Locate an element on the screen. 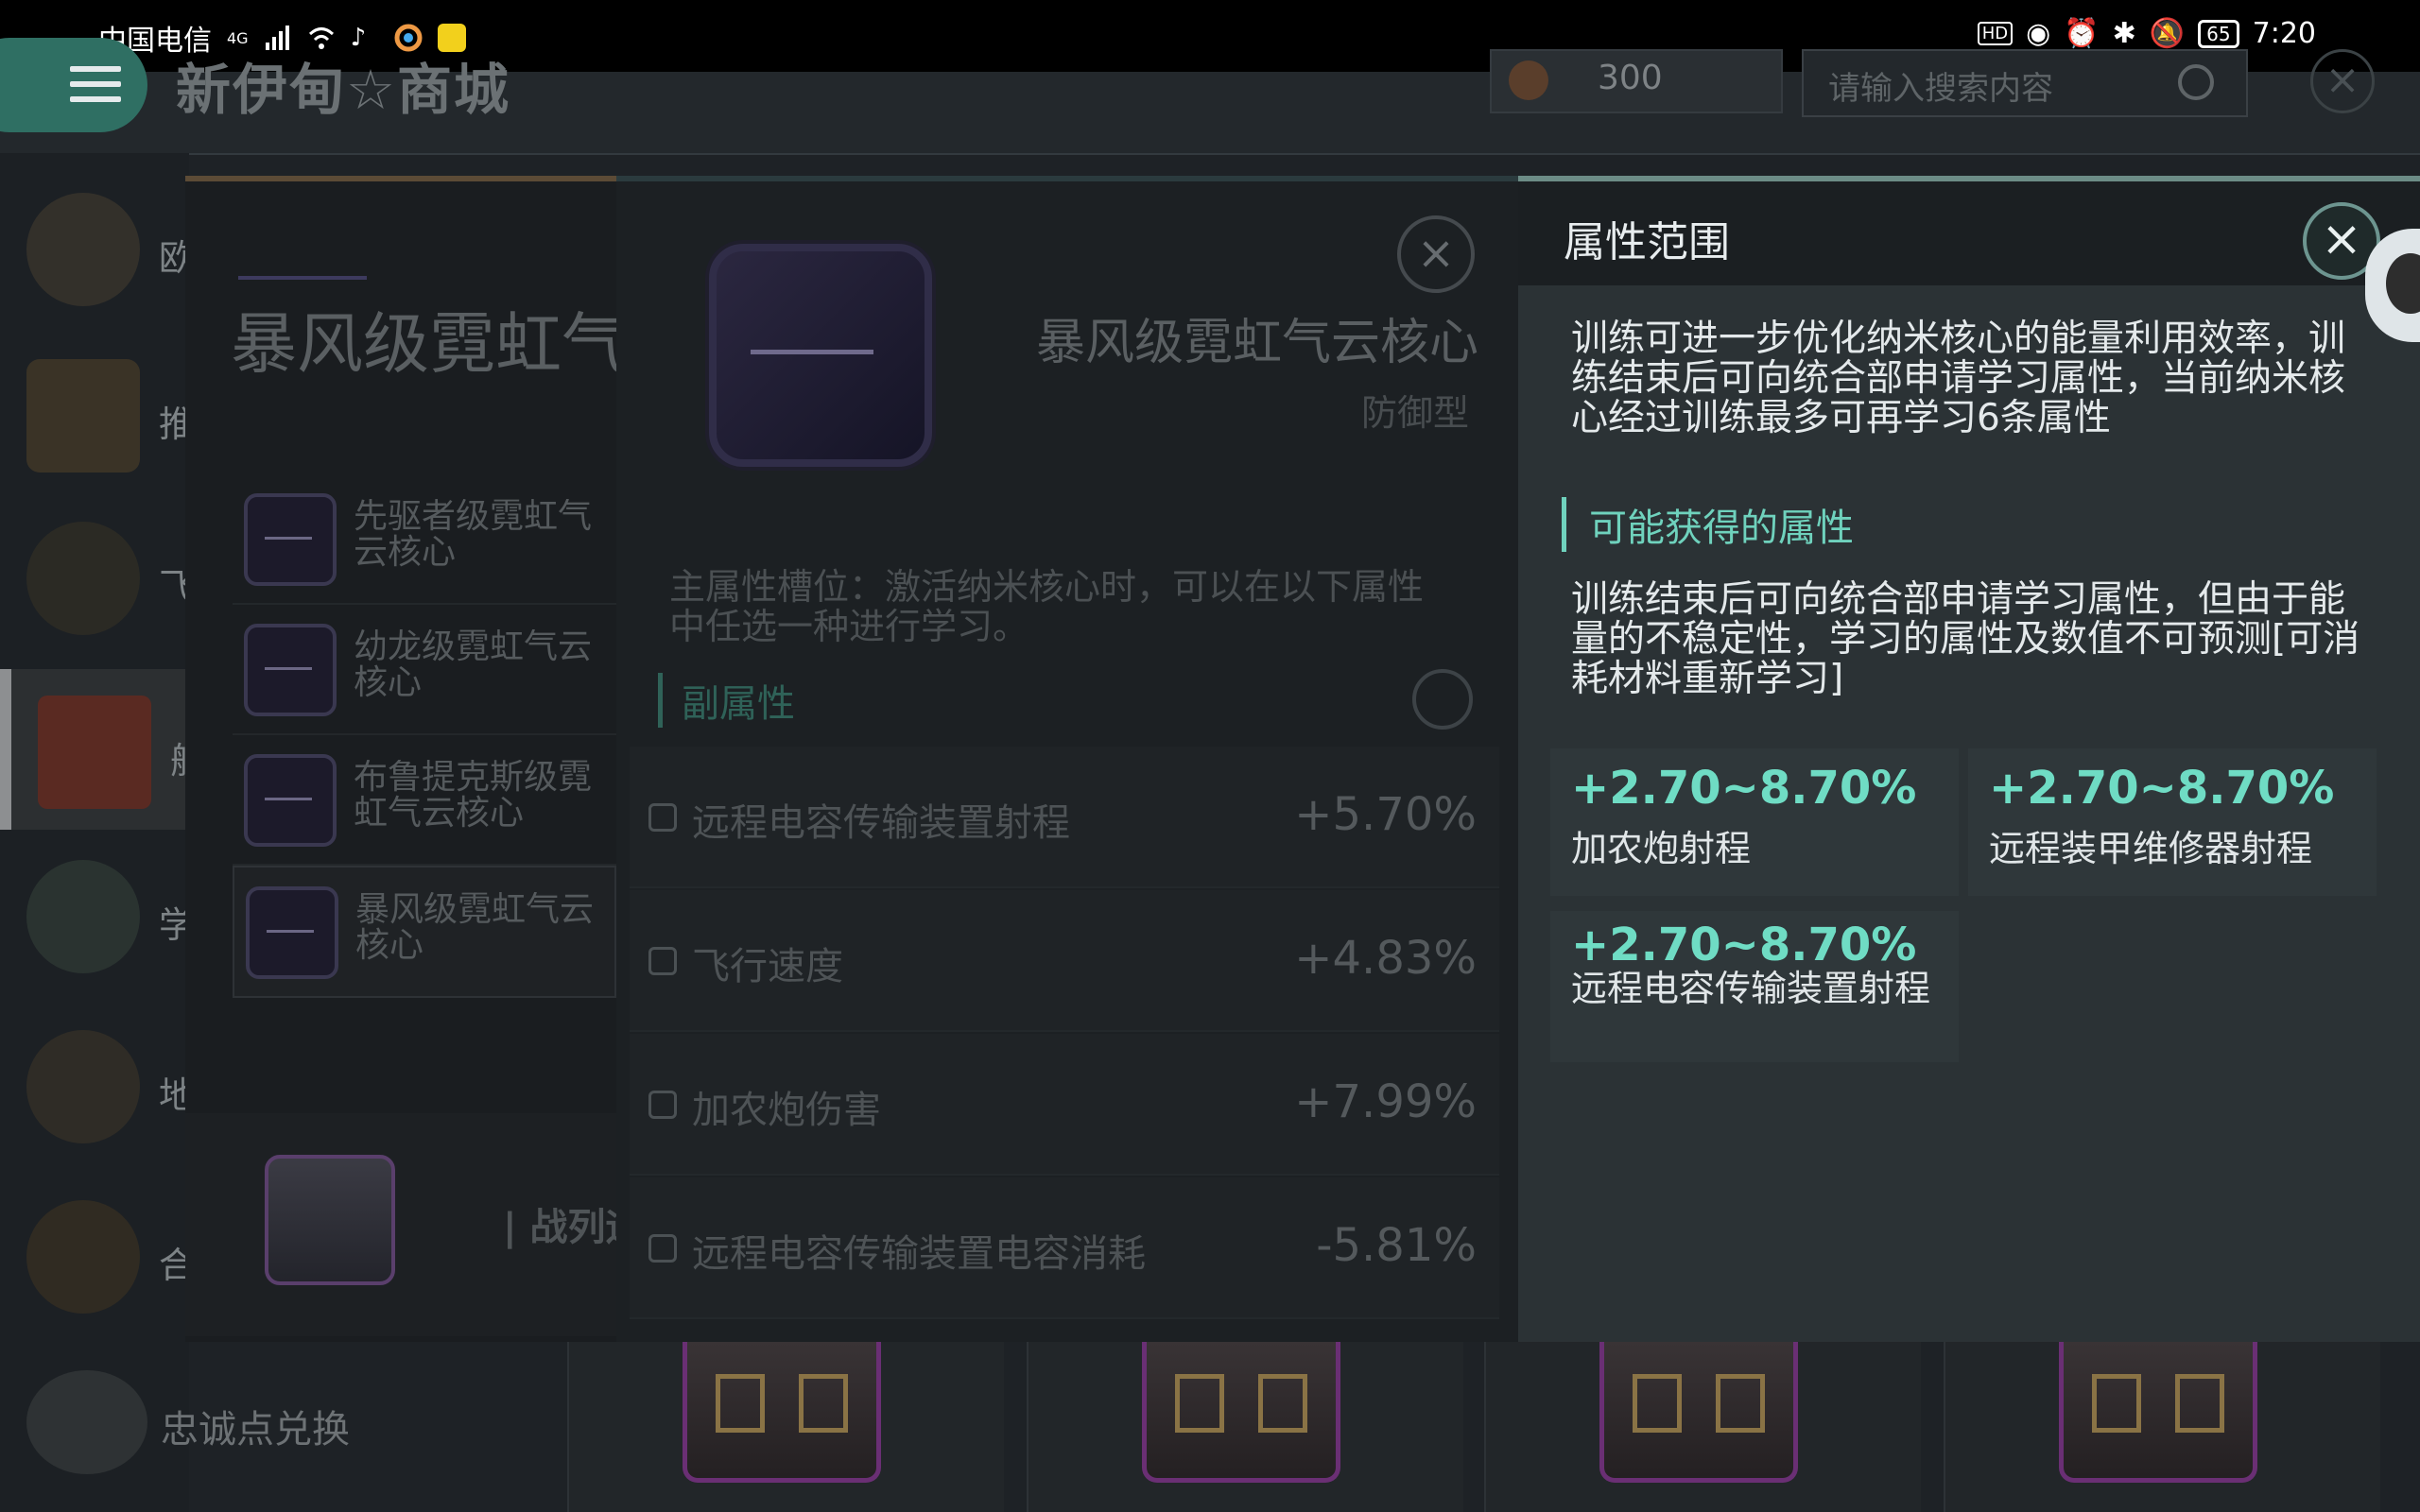 Image resolution: width=2420 pixels, height=1512 pixels. refresh-icon is located at coordinates (1442, 699).